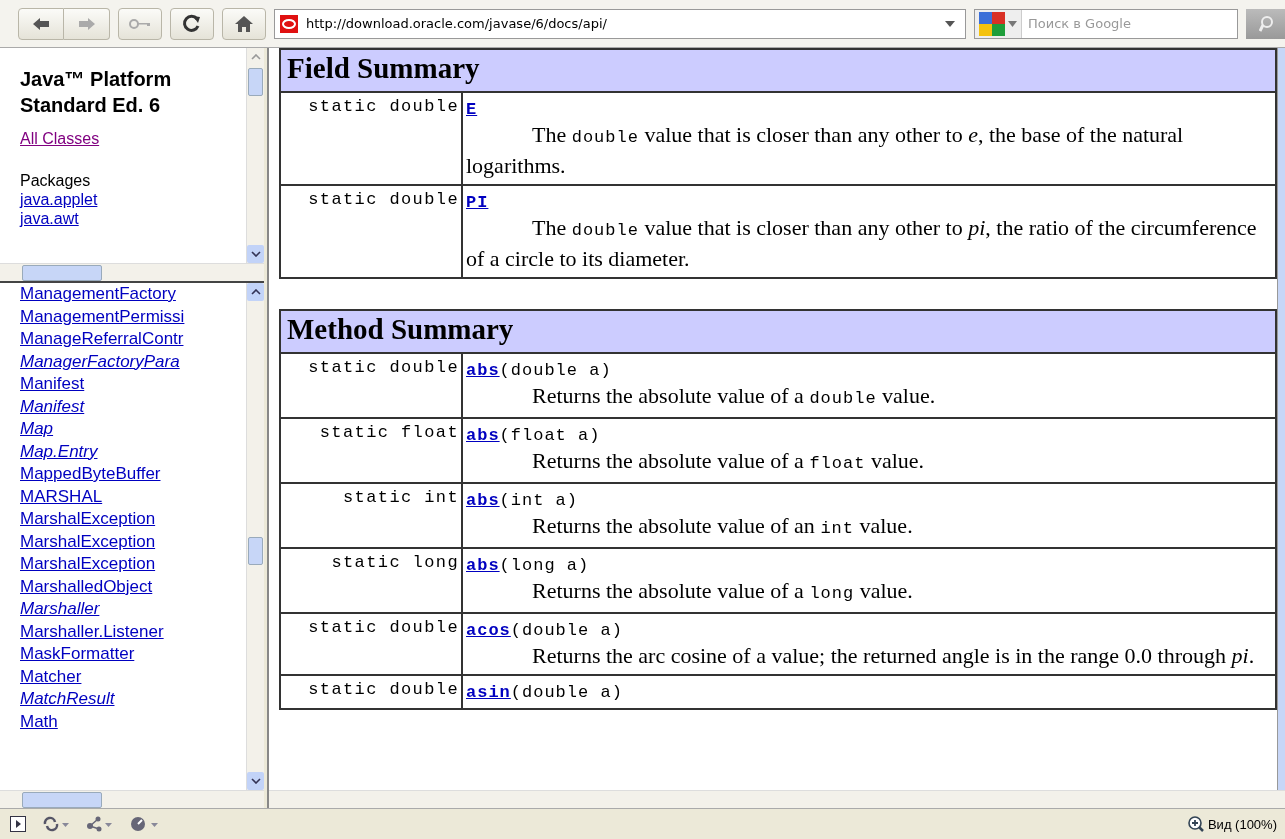 The height and width of the screenshot is (839, 1285). What do you see at coordinates (133, 474) in the screenshot?
I see `class-link: MappedByteBuffer` at bounding box center [133, 474].